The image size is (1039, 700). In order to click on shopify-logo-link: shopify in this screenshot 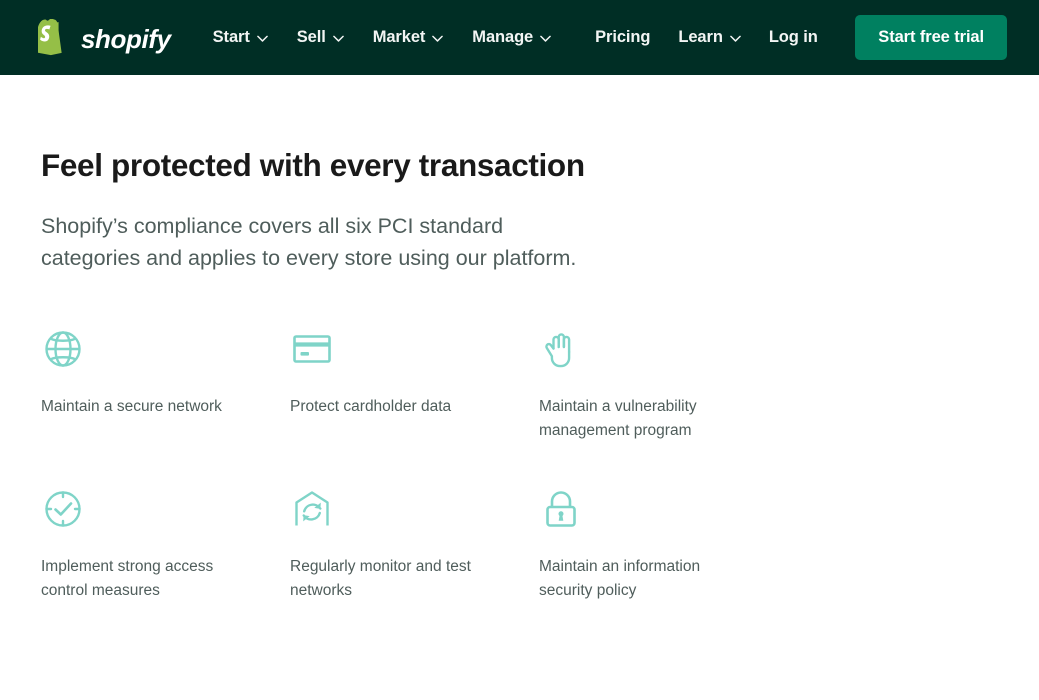, I will do `click(104, 37)`.